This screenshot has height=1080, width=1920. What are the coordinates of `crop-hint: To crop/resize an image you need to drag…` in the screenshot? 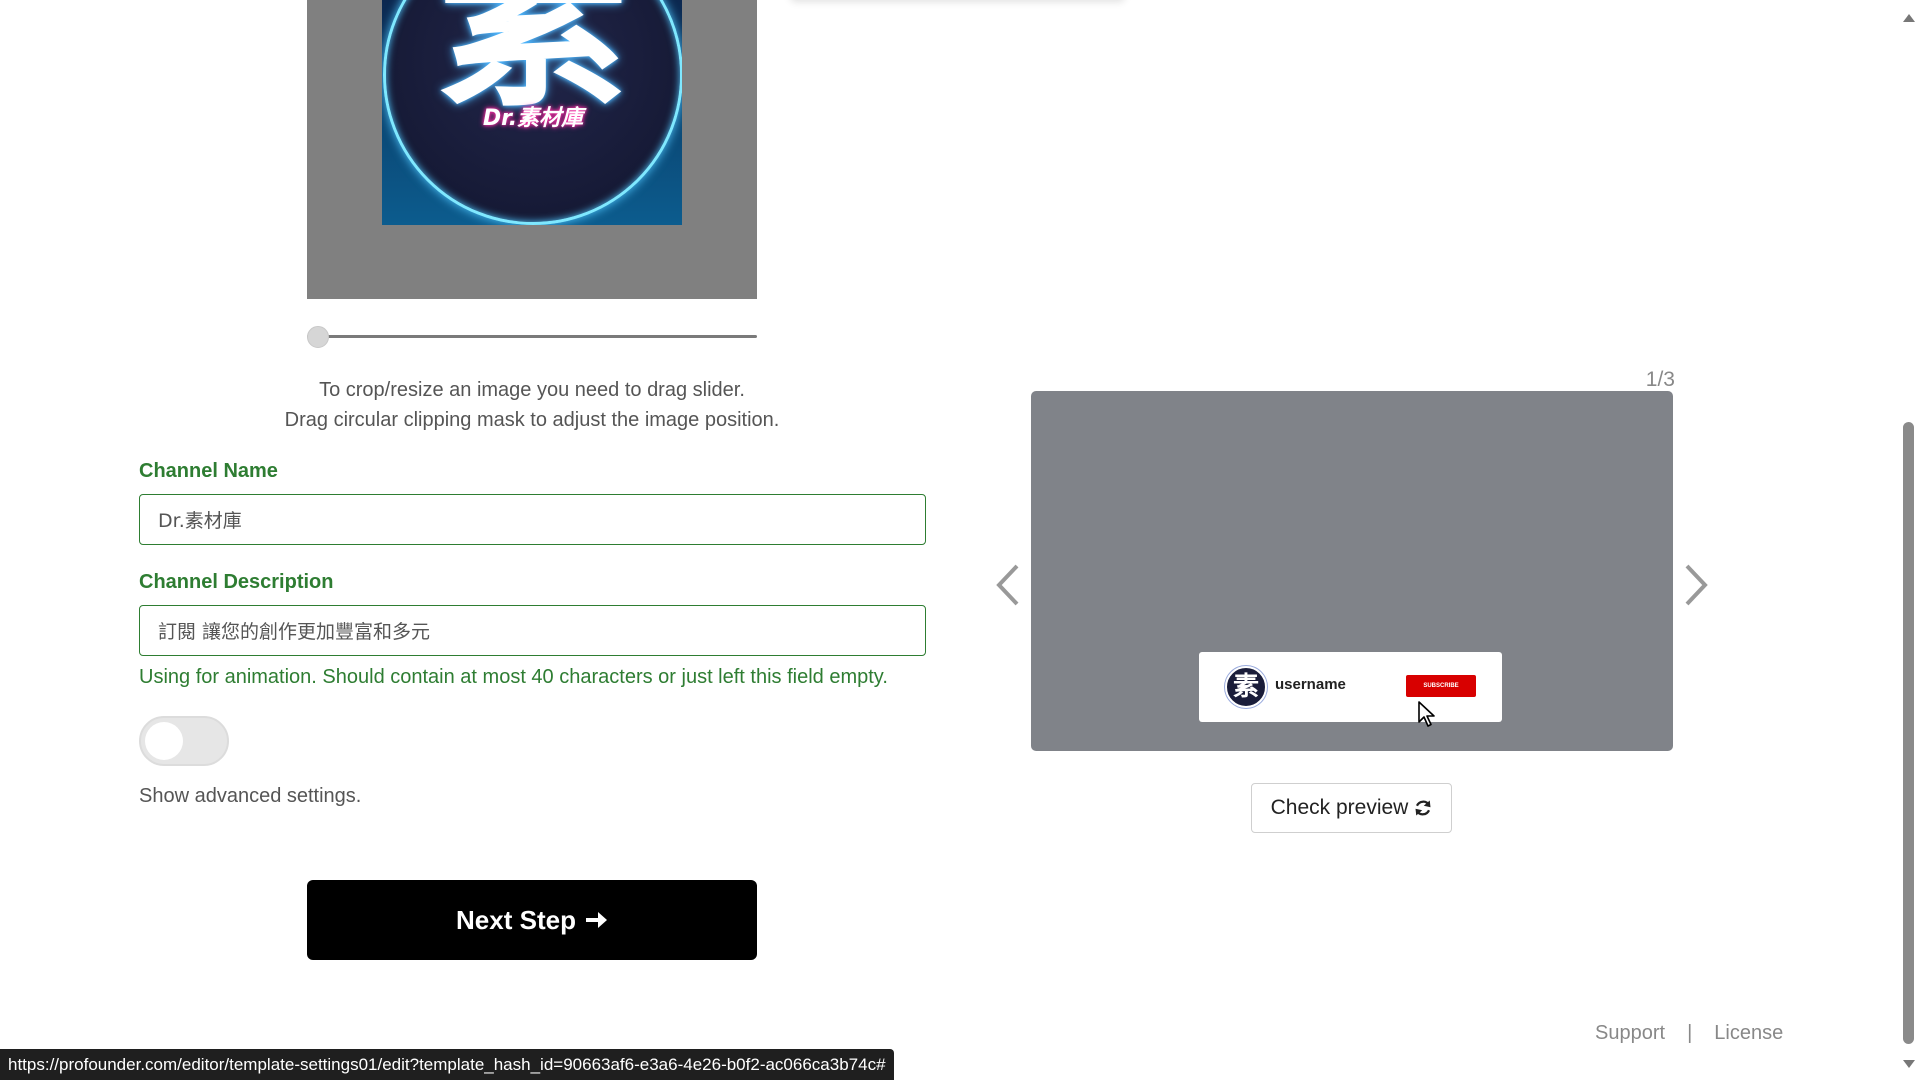 It's located at (532, 405).